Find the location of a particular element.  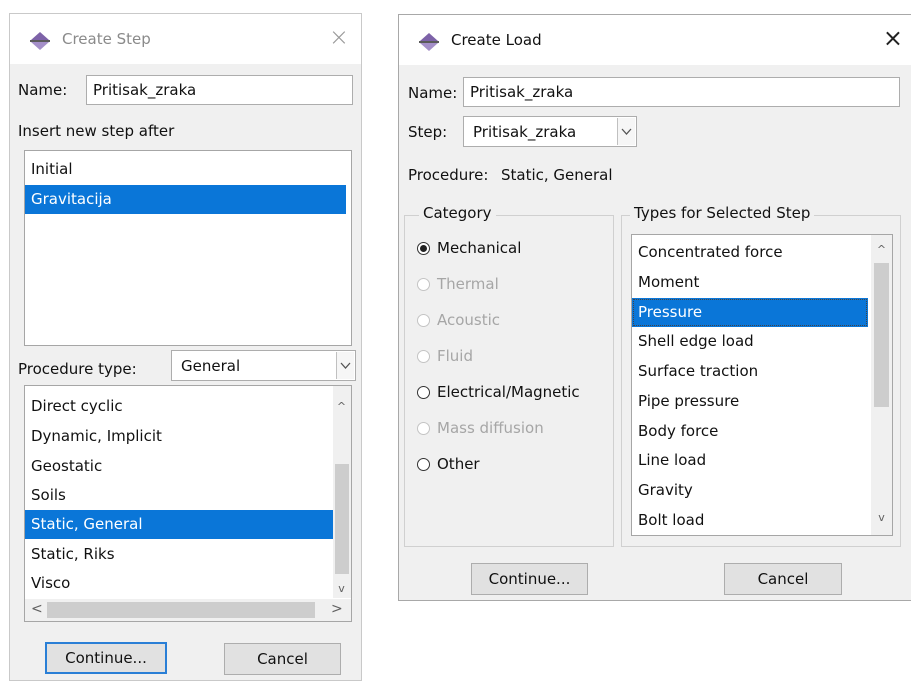

list-item-initial: Initial is located at coordinates (185, 169).